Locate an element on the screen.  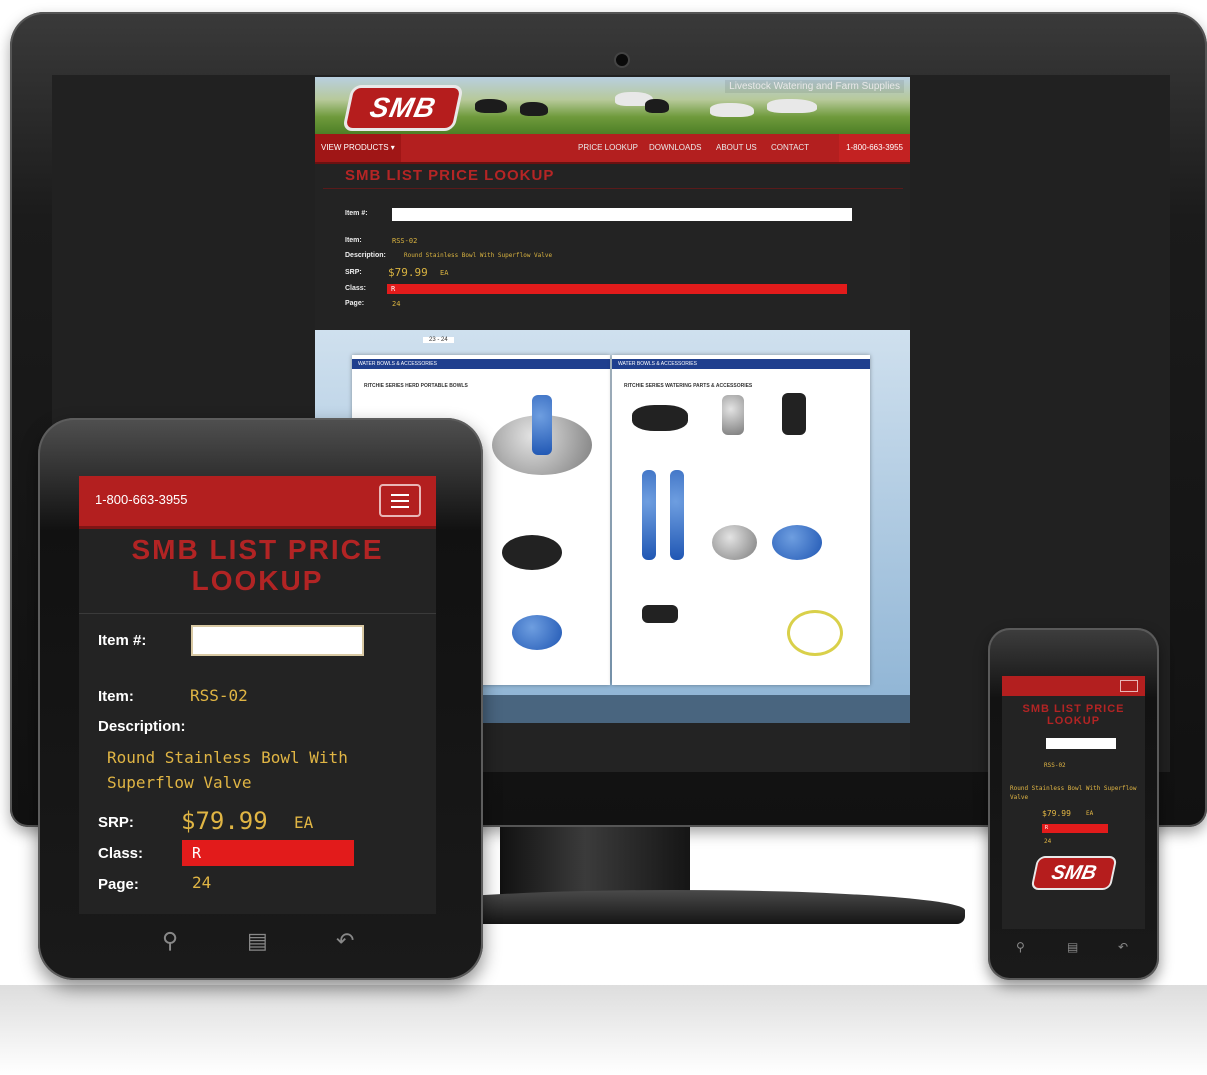
camera-icon is located at coordinates (622, 60).